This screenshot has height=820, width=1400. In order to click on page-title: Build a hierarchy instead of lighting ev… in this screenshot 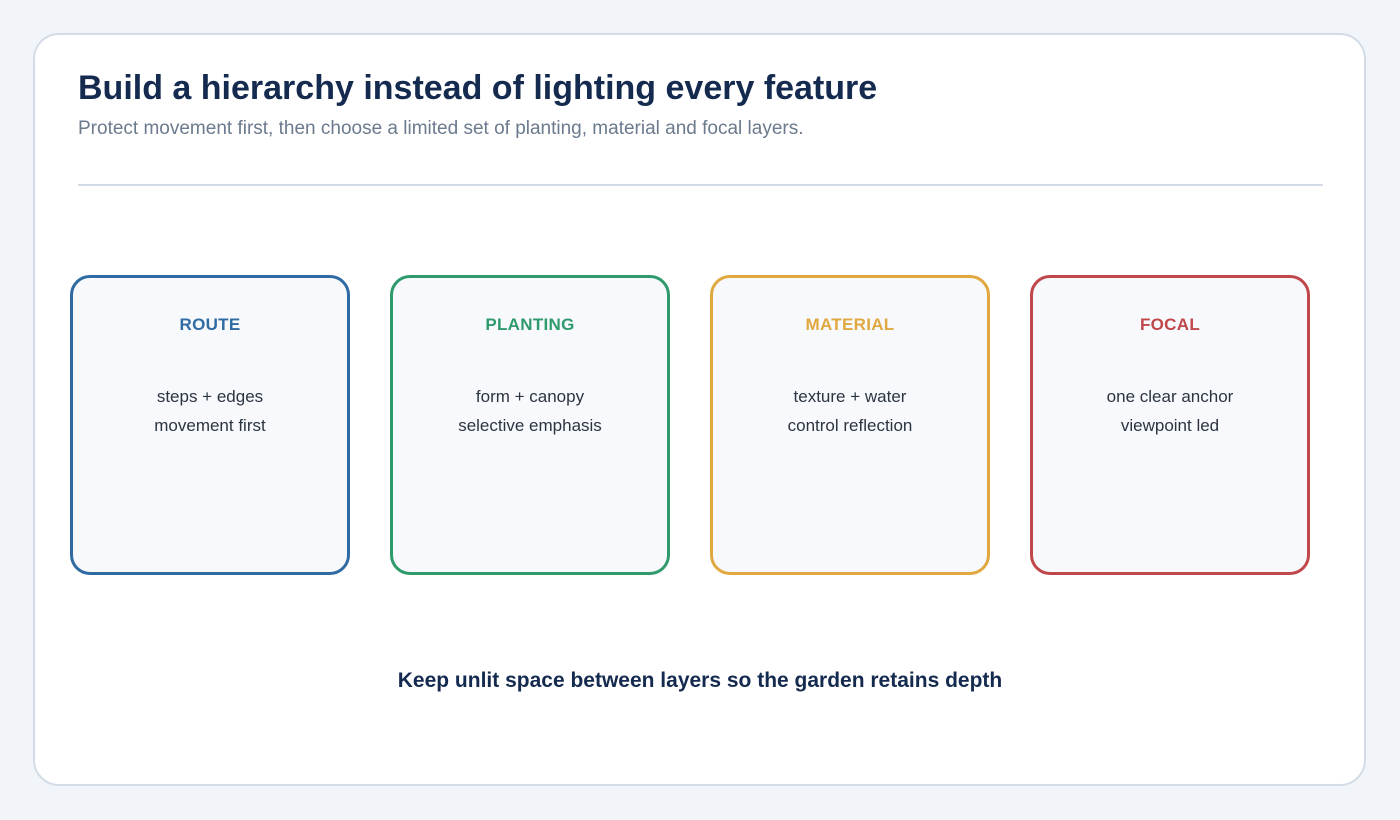, I will do `click(478, 88)`.